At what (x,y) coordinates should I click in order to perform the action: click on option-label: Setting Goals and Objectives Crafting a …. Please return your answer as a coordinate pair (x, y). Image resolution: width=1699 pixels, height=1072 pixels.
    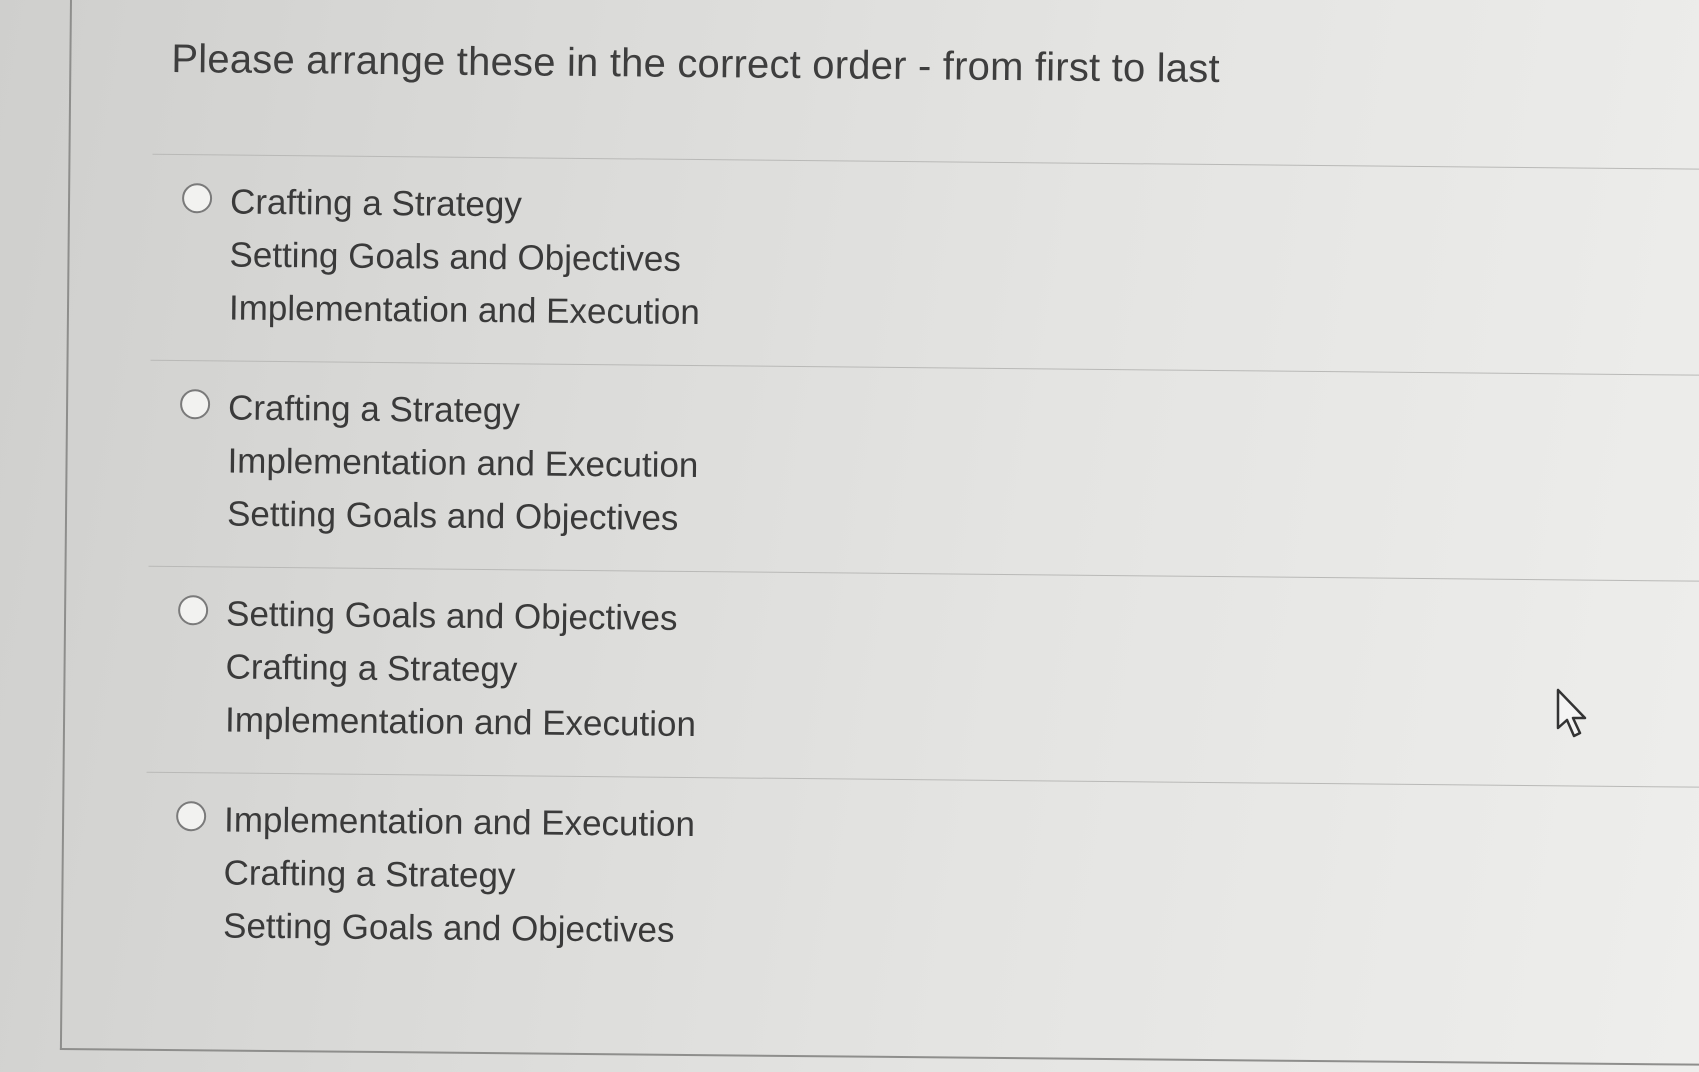
    Looking at the image, I should click on (461, 670).